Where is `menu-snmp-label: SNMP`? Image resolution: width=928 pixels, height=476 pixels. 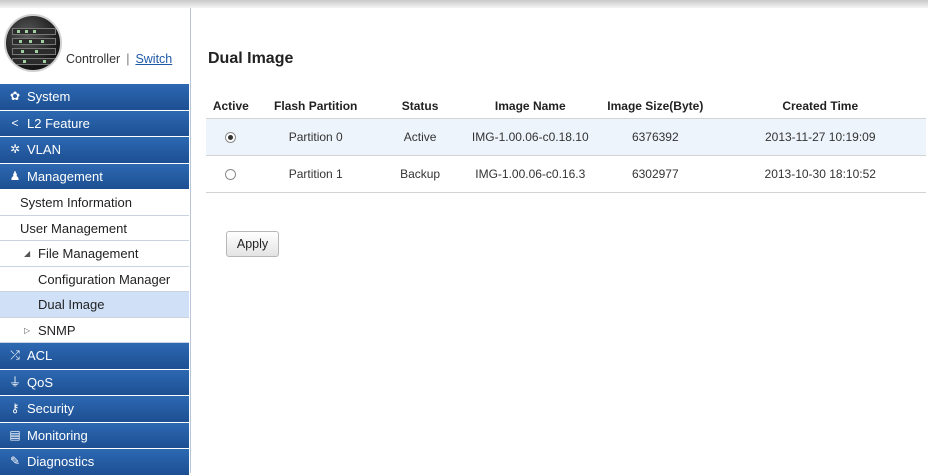
menu-snmp-label: SNMP is located at coordinates (57, 330).